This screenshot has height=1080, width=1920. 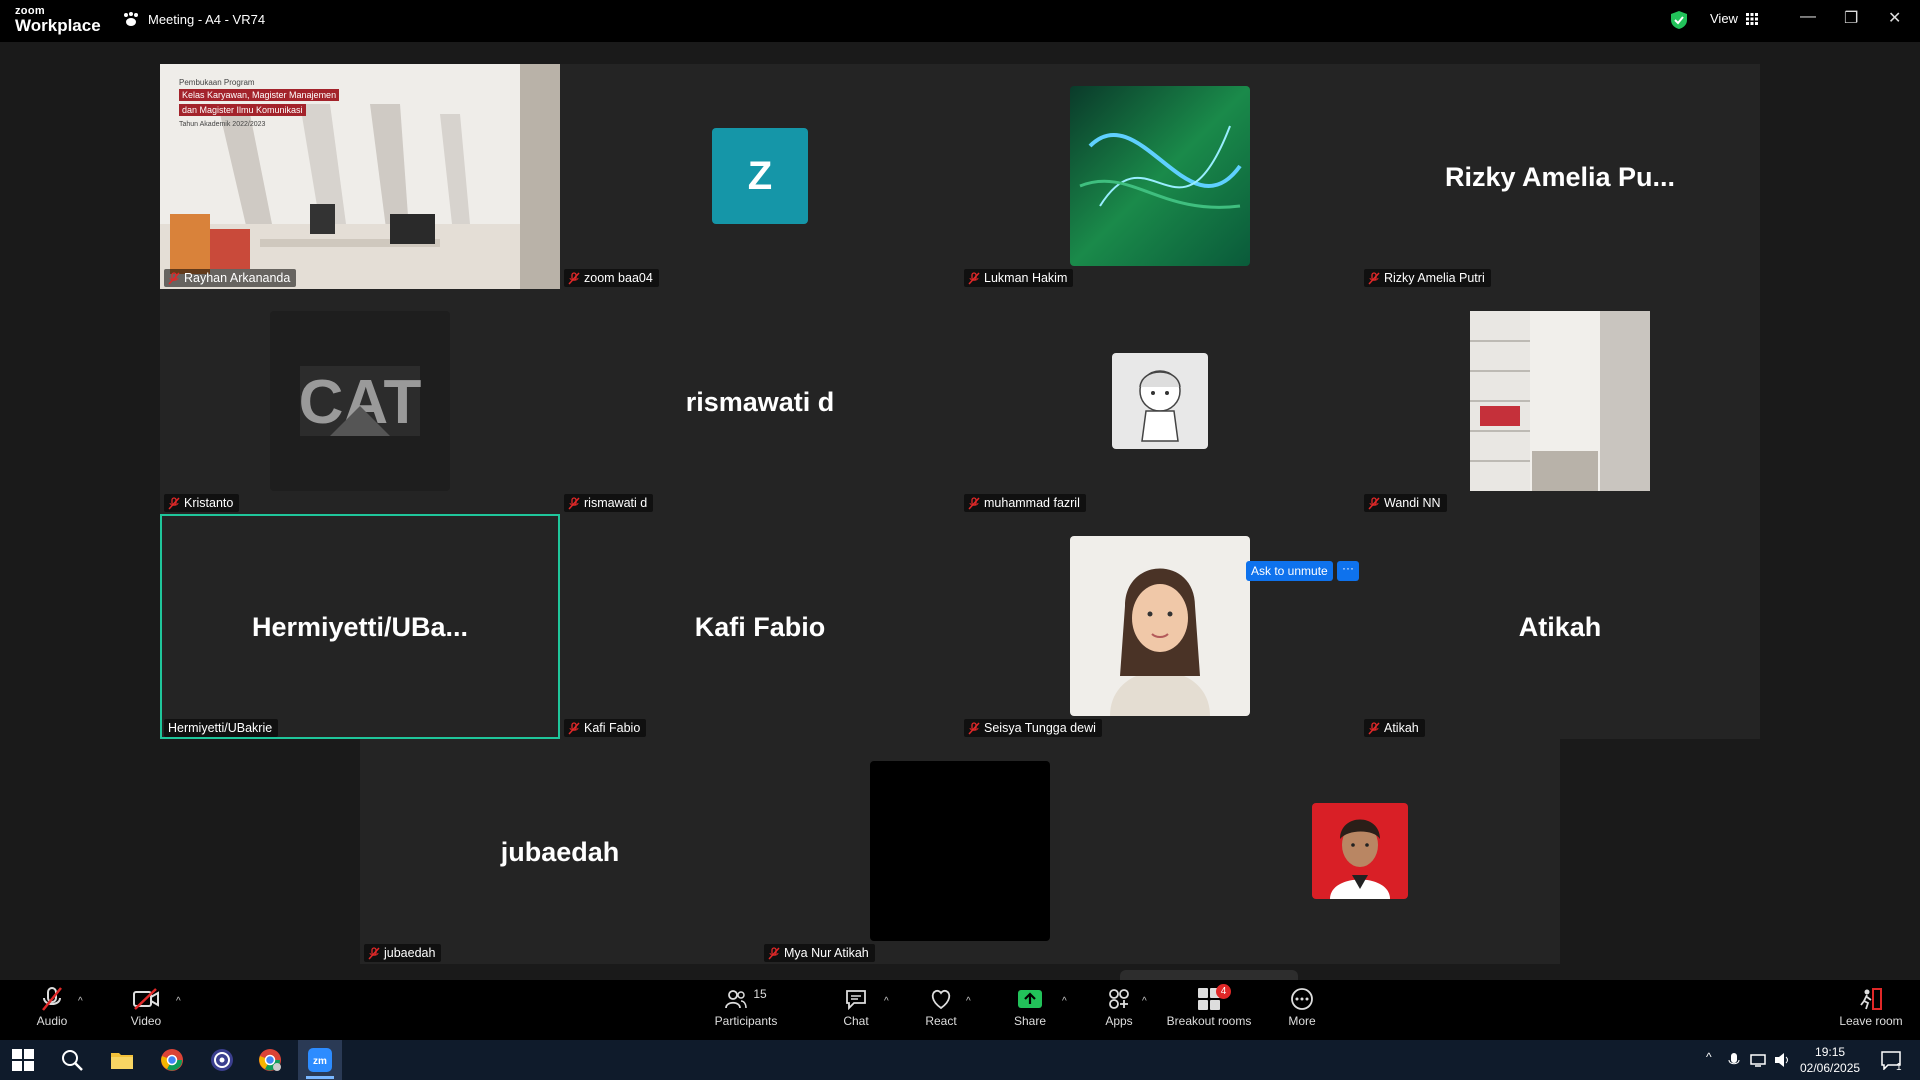 I want to click on video-off-icon, so click(x=146, y=999).